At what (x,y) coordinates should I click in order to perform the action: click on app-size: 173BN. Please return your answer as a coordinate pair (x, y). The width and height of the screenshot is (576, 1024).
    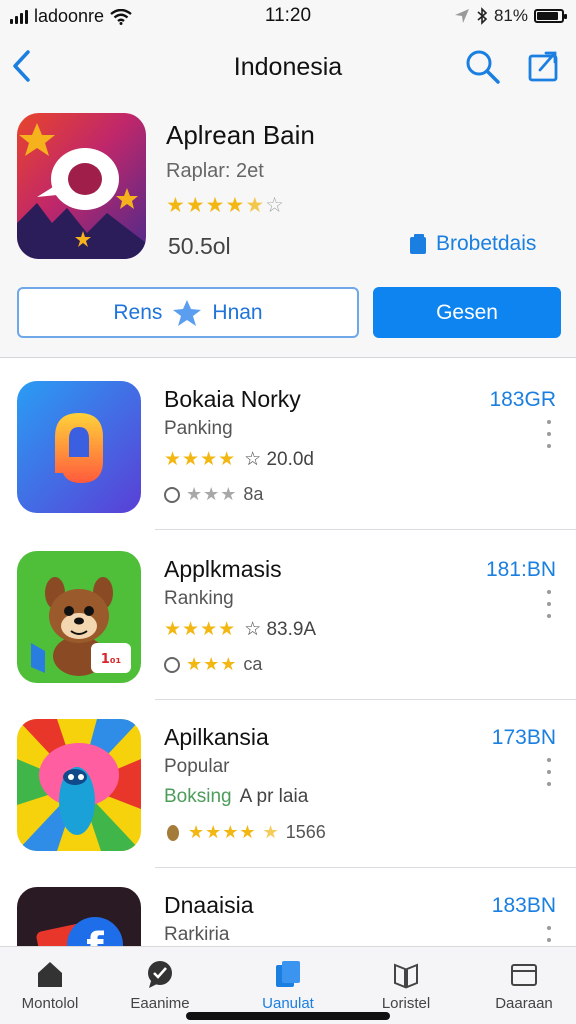
    Looking at the image, I should click on (523, 737).